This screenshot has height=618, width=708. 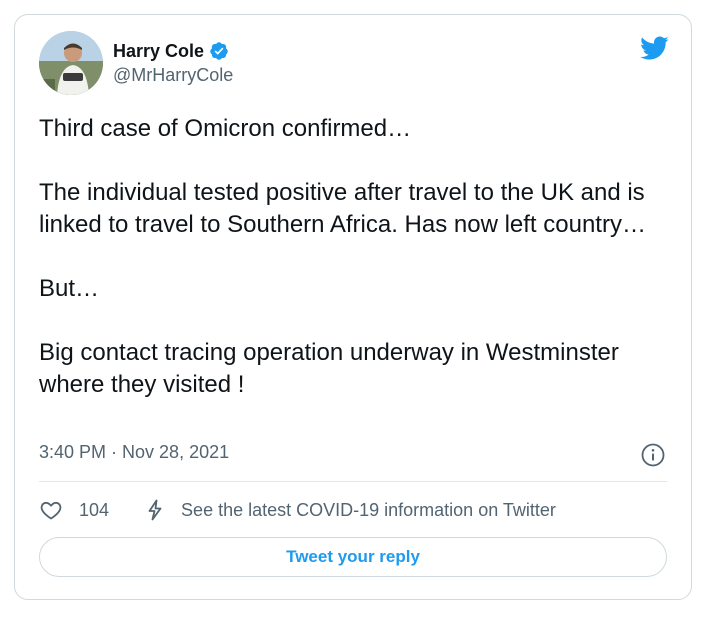 What do you see at coordinates (51, 510) in the screenshot?
I see `heart-icon` at bounding box center [51, 510].